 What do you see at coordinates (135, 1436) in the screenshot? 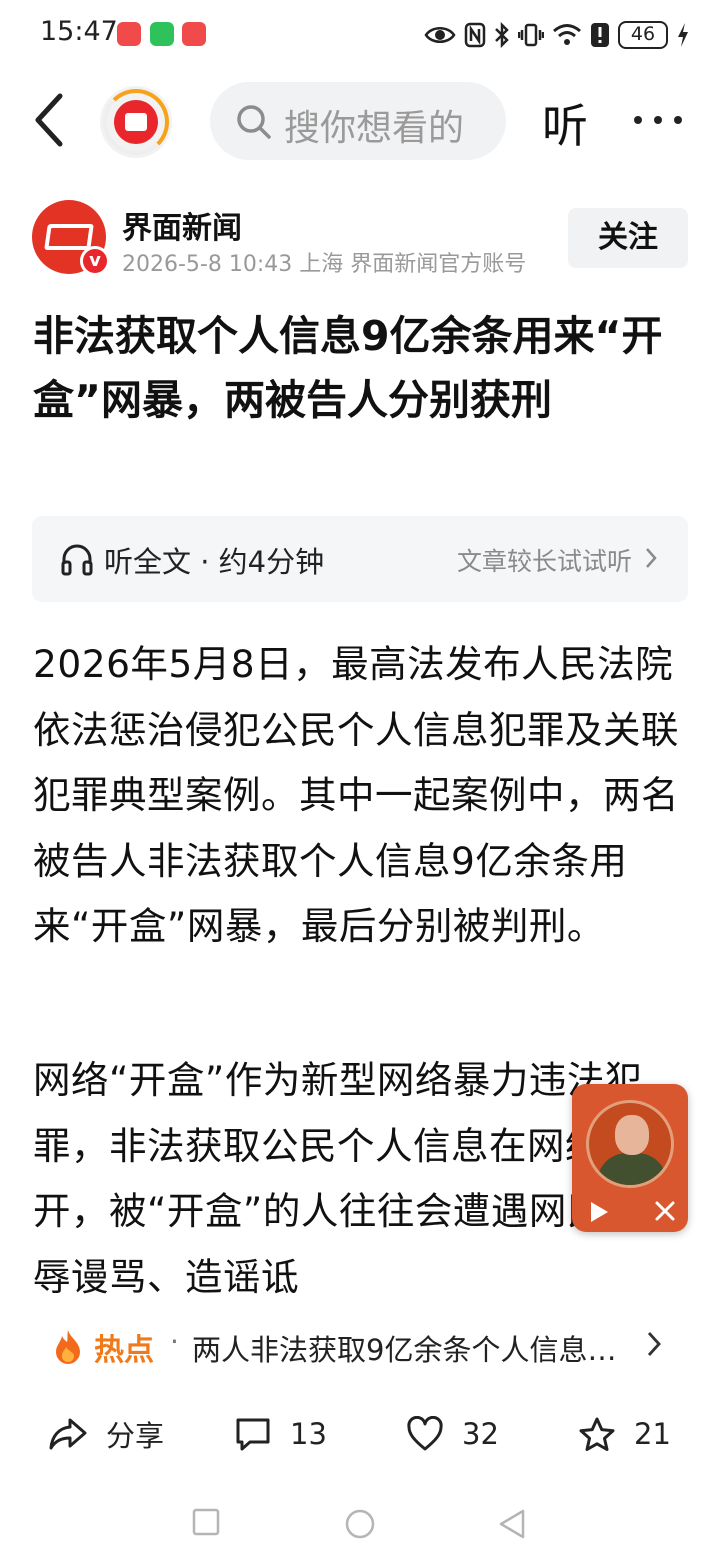
I see `share-label: 分享` at bounding box center [135, 1436].